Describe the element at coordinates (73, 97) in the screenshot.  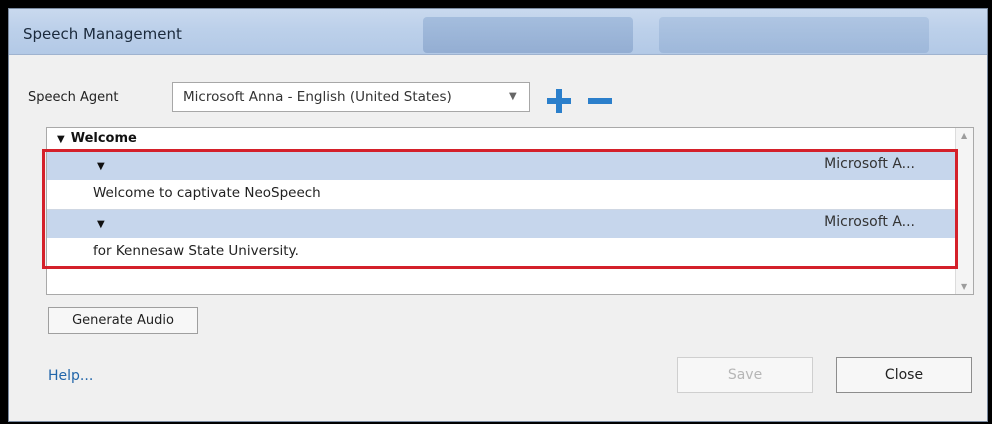
I see `speech-agent-label: Speech Agent` at that location.